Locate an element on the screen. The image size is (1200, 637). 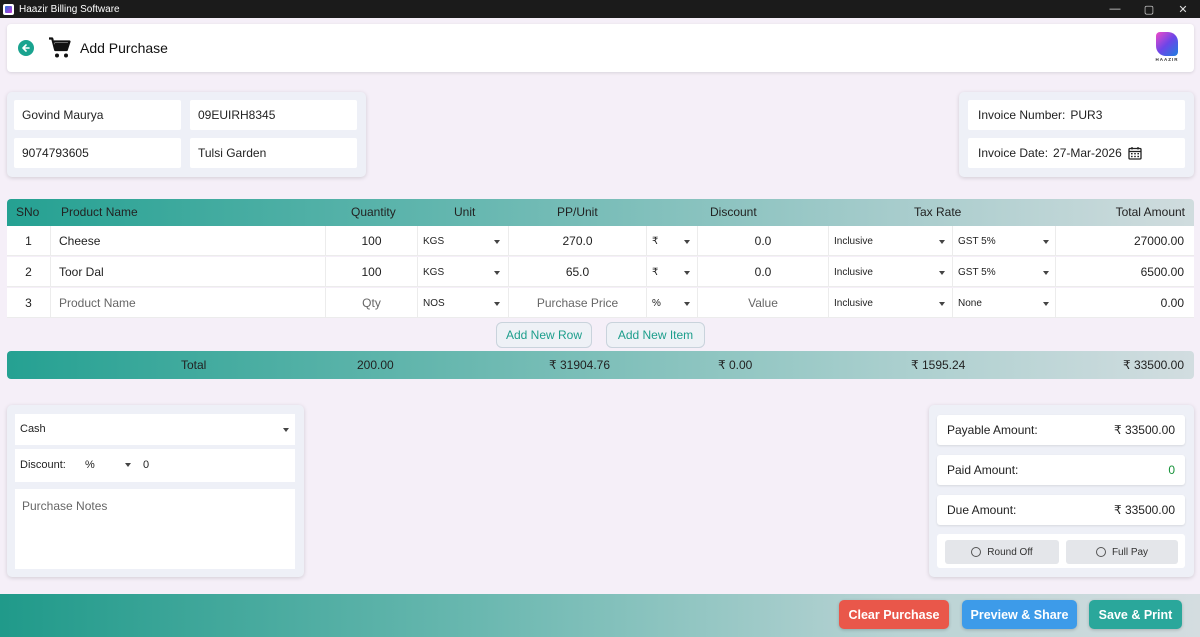
bill-discount-label: Discount: is located at coordinates (43, 465).